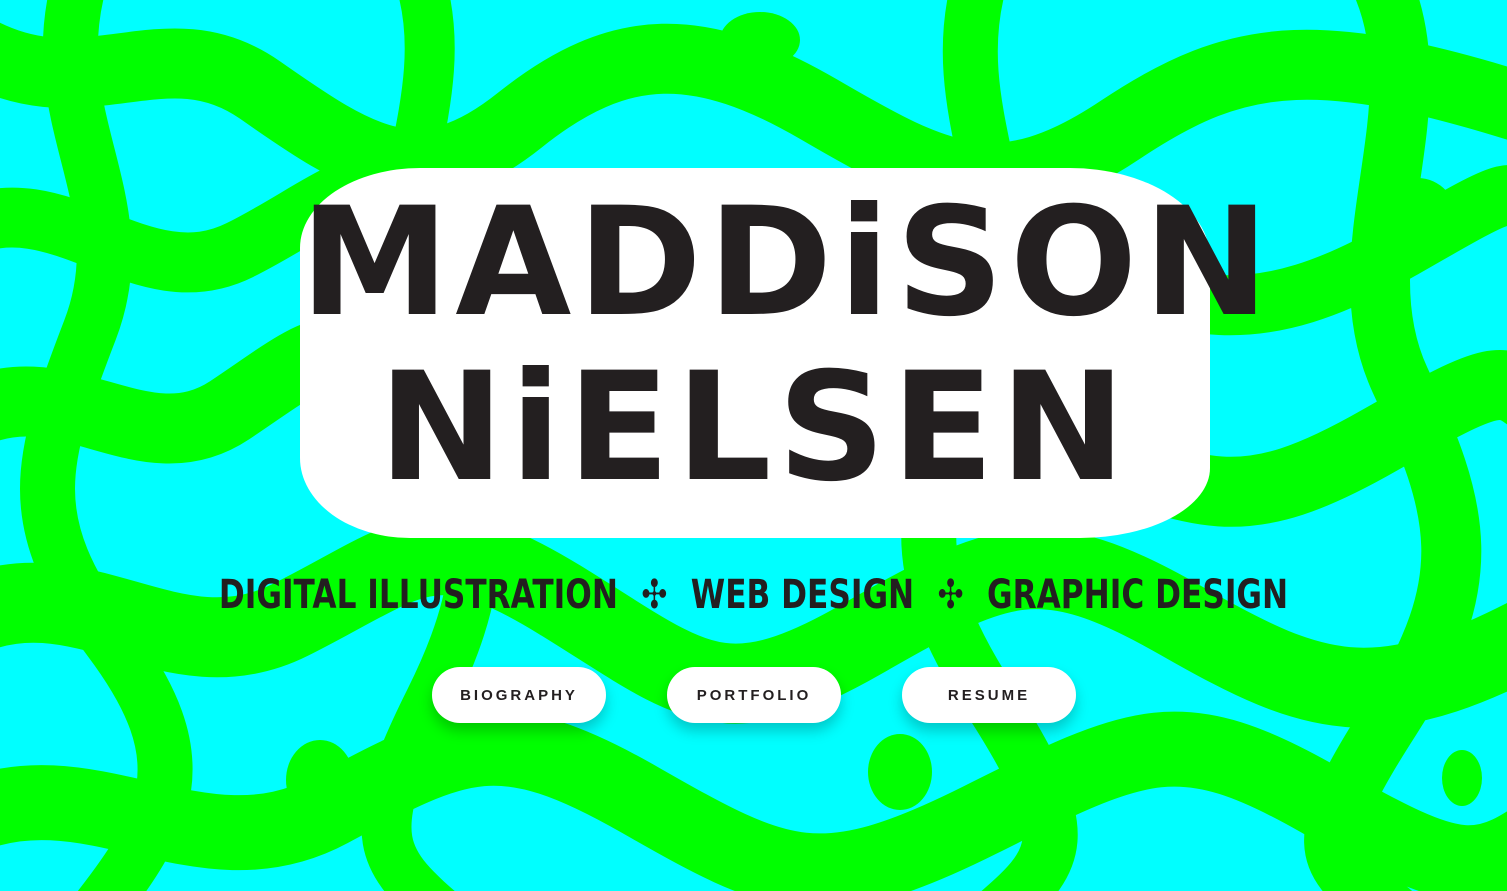  Describe the element at coordinates (802, 595) in the screenshot. I see `tagline-web-design: WEB DESIGN` at that location.